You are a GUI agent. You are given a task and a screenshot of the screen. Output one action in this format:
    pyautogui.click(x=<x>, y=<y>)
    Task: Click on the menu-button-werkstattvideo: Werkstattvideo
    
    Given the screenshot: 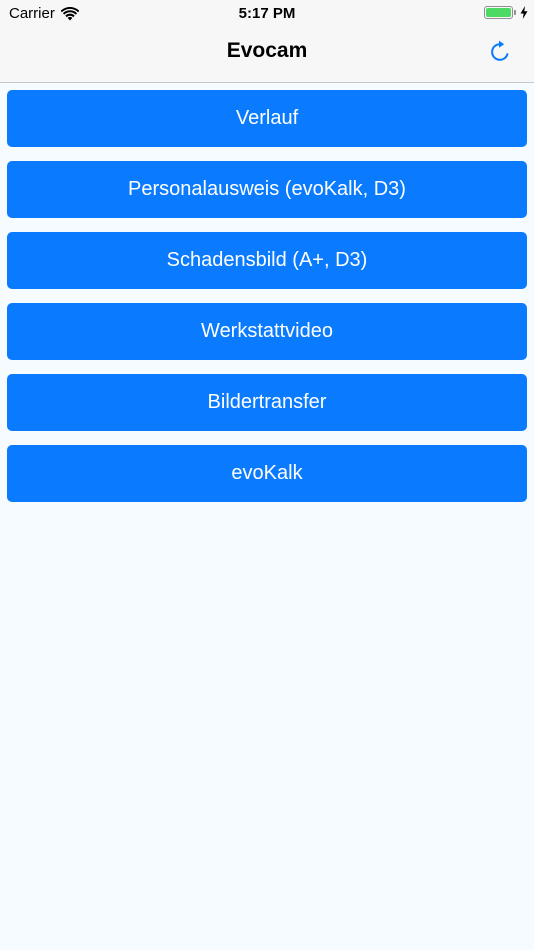 What is the action you would take?
    pyautogui.click(x=267, y=331)
    